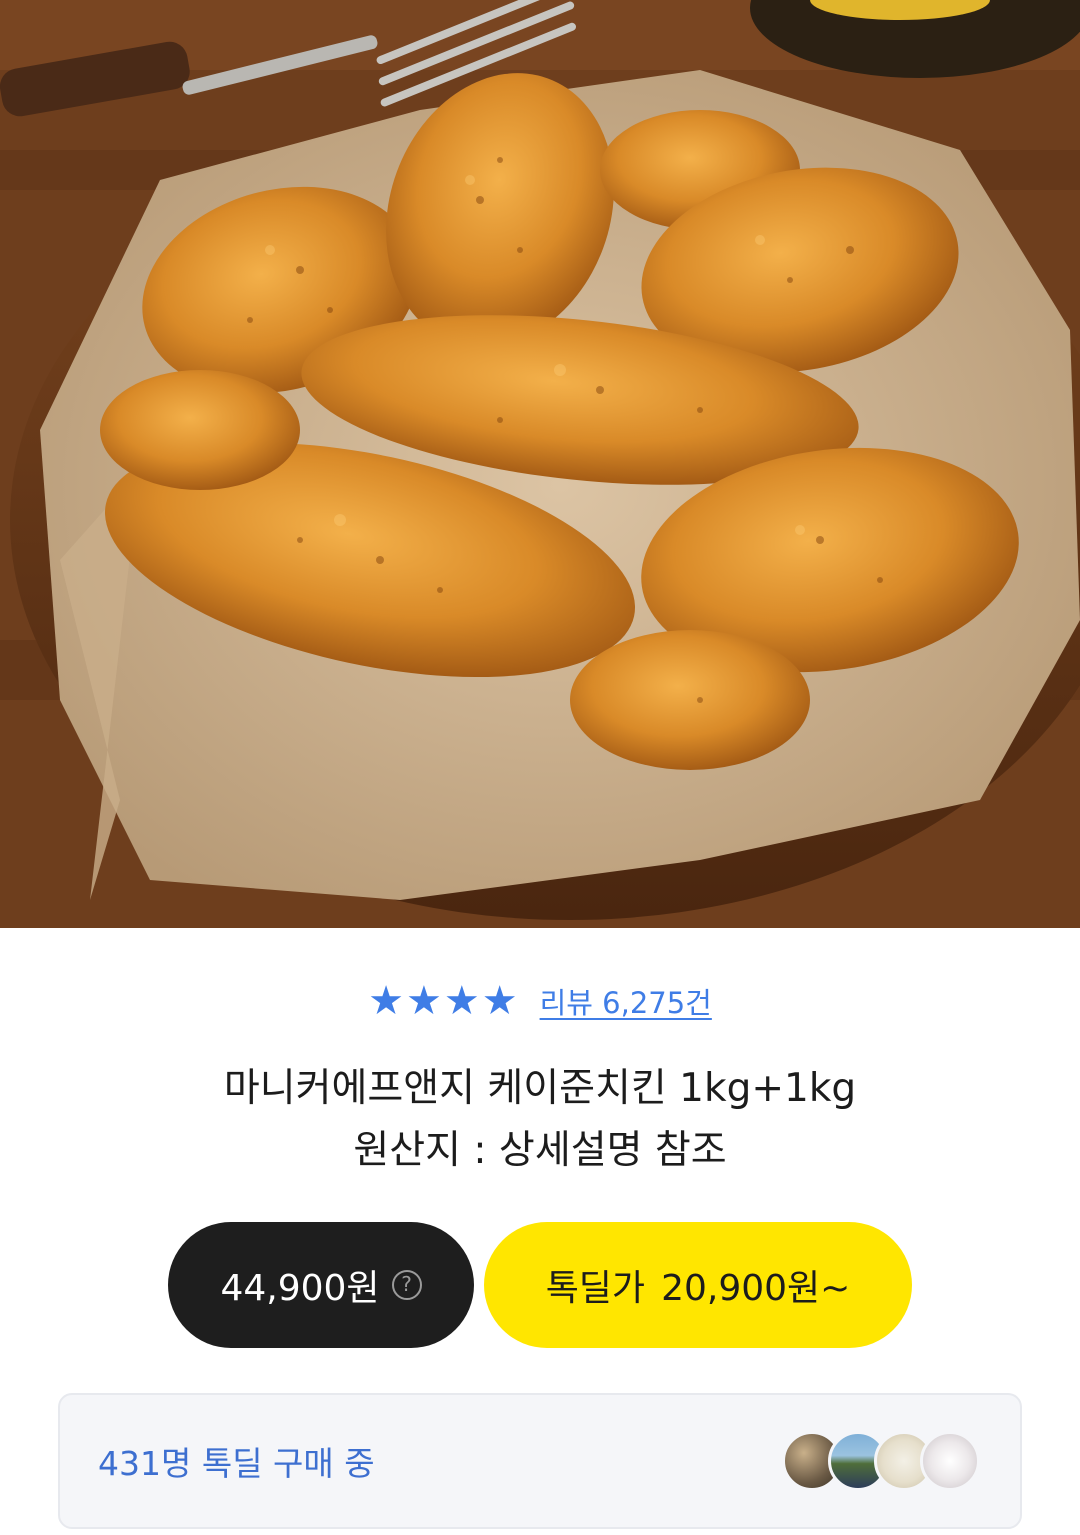 Image resolution: width=1080 pixels, height=1535 pixels. I want to click on rating-row: ★ ★ ★ ★ 리뷰 6,275건, so click(540, 1001).